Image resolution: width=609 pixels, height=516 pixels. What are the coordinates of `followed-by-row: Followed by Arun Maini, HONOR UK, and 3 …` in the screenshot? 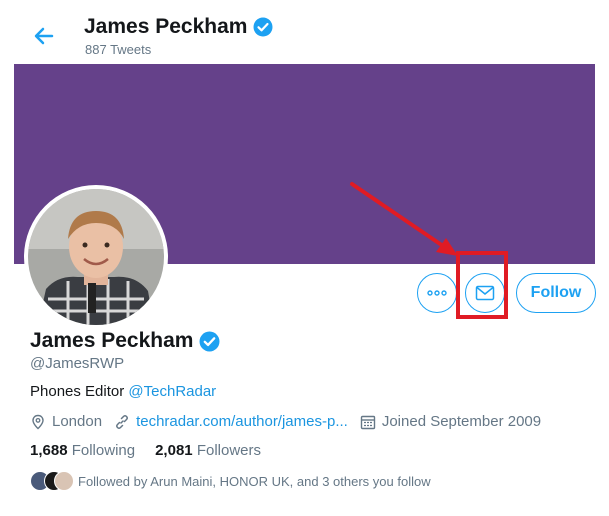 It's located at (230, 481).